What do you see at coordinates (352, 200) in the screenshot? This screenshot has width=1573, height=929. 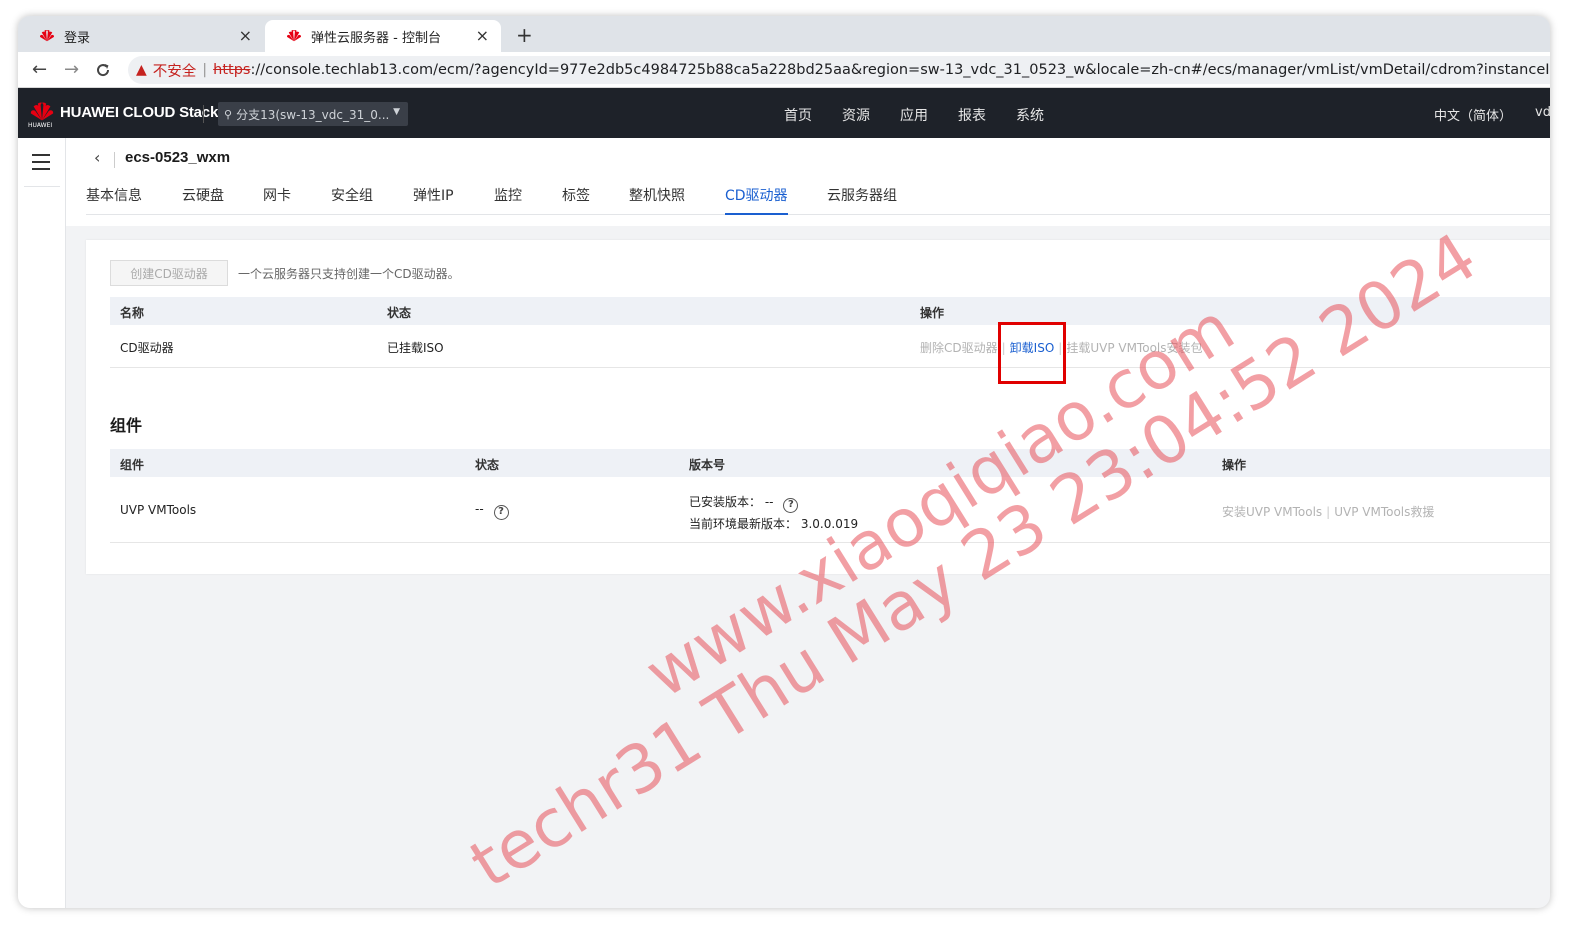 I see `tab-security-groups: 安全组` at bounding box center [352, 200].